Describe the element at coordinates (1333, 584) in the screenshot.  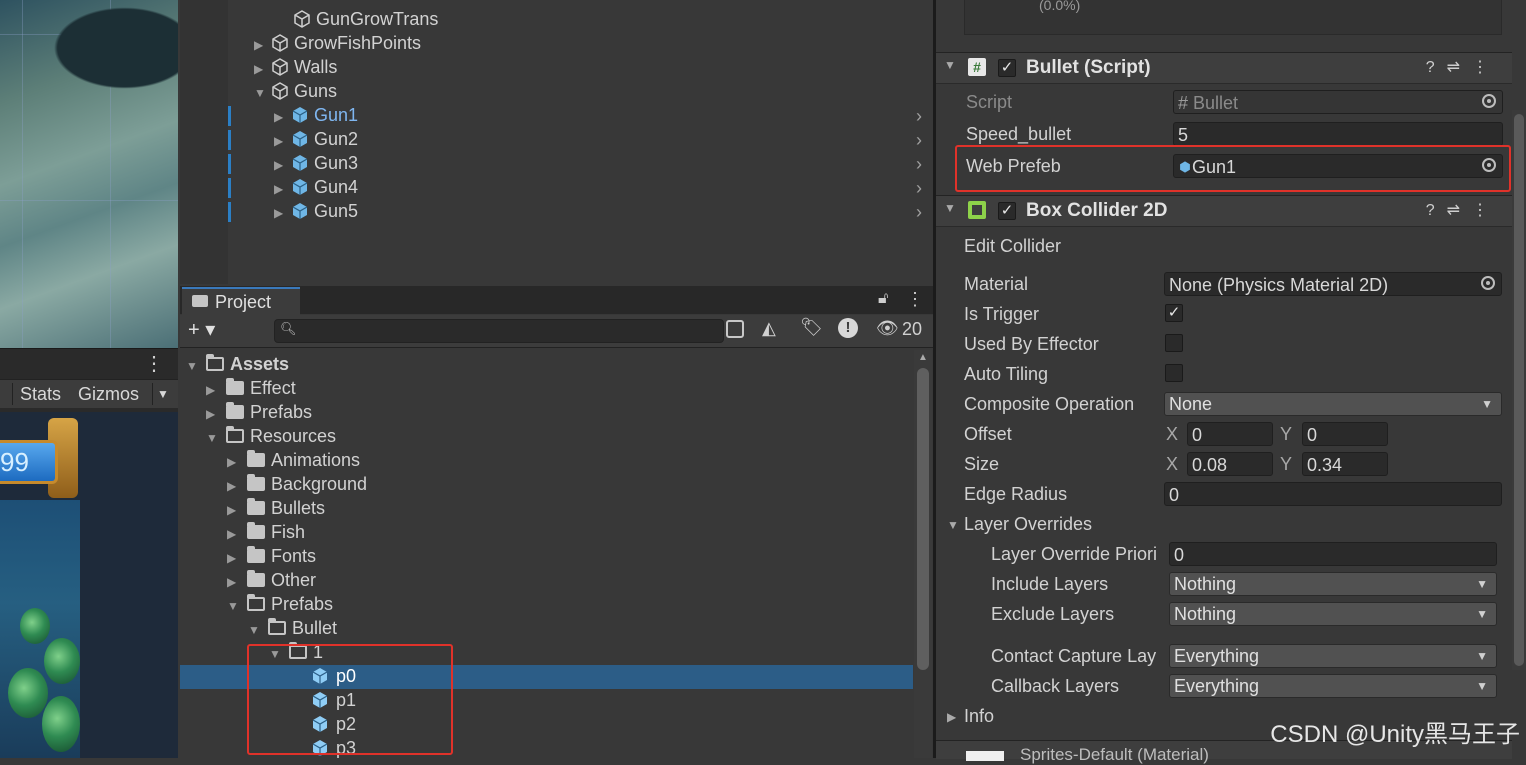
I see `include-layers-dropdown: Nothing ▼` at that location.